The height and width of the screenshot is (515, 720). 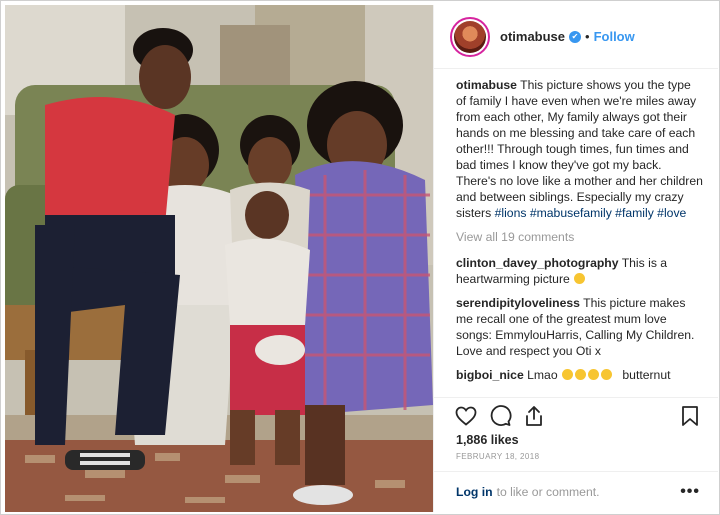 I want to click on comment-username: bigboi_nice, so click(x=490, y=375).